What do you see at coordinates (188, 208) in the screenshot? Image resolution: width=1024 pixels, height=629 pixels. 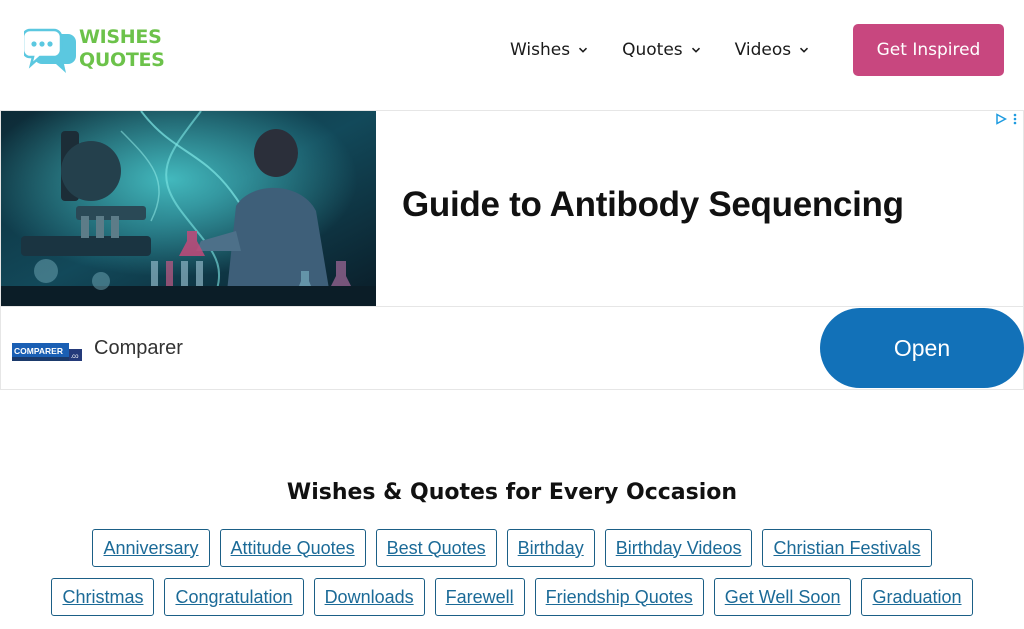 I see `ad-image` at bounding box center [188, 208].